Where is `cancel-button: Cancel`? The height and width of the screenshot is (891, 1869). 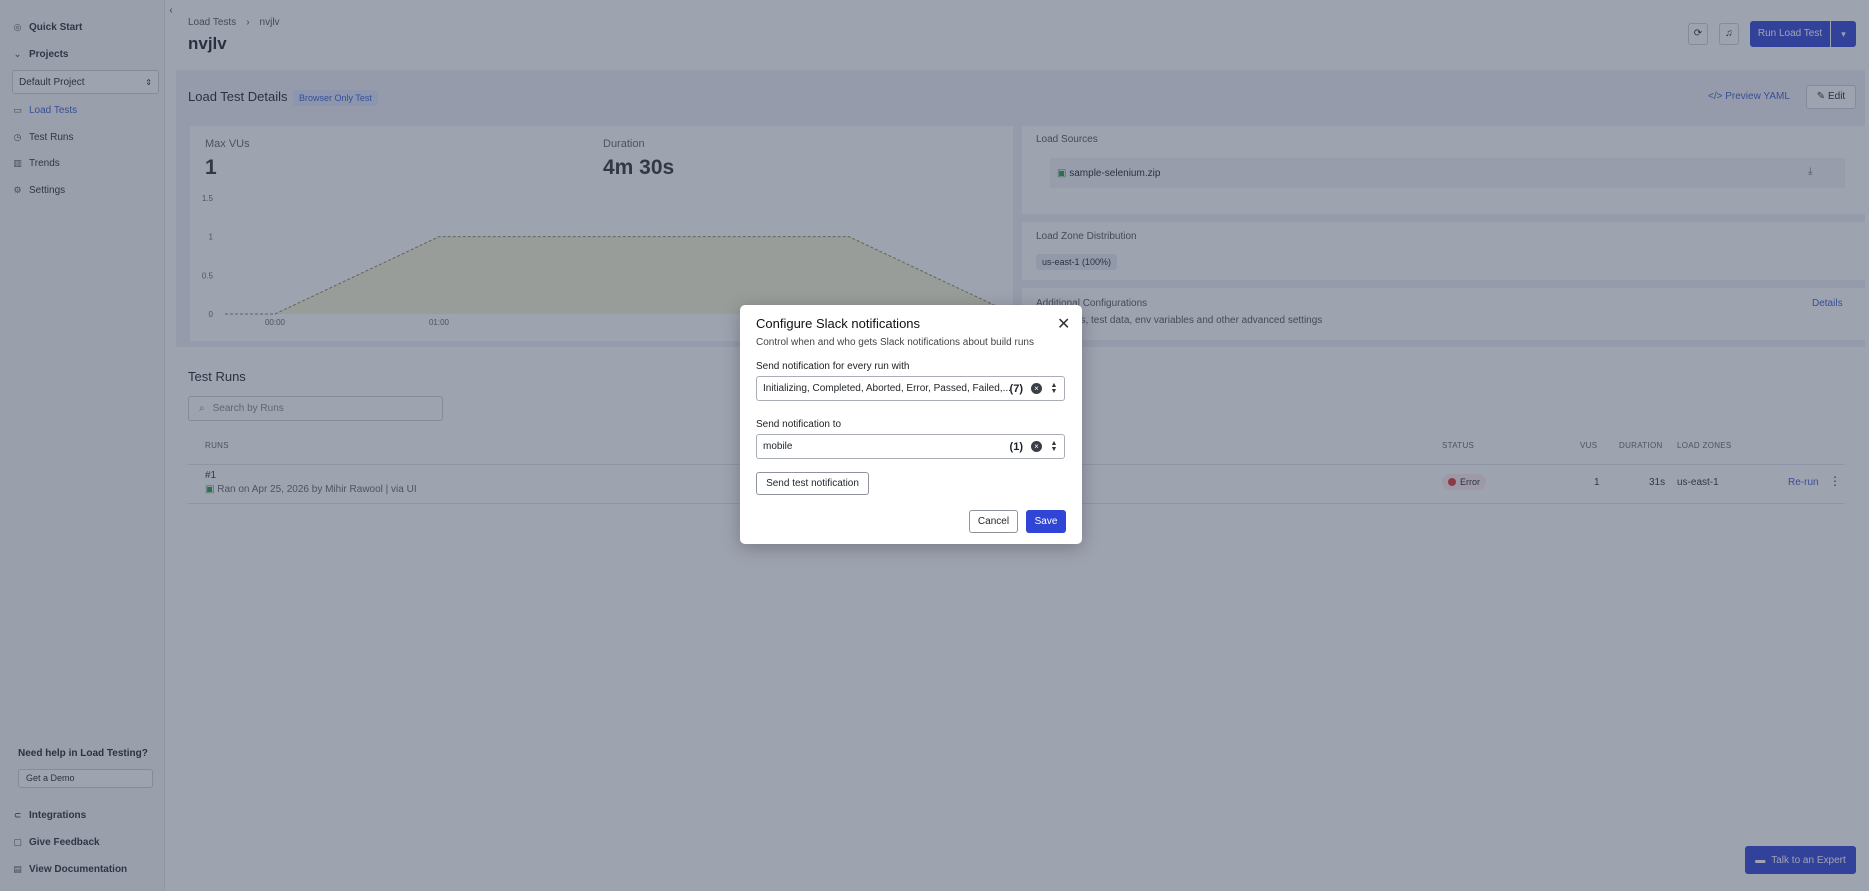
cancel-button: Cancel is located at coordinates (993, 521).